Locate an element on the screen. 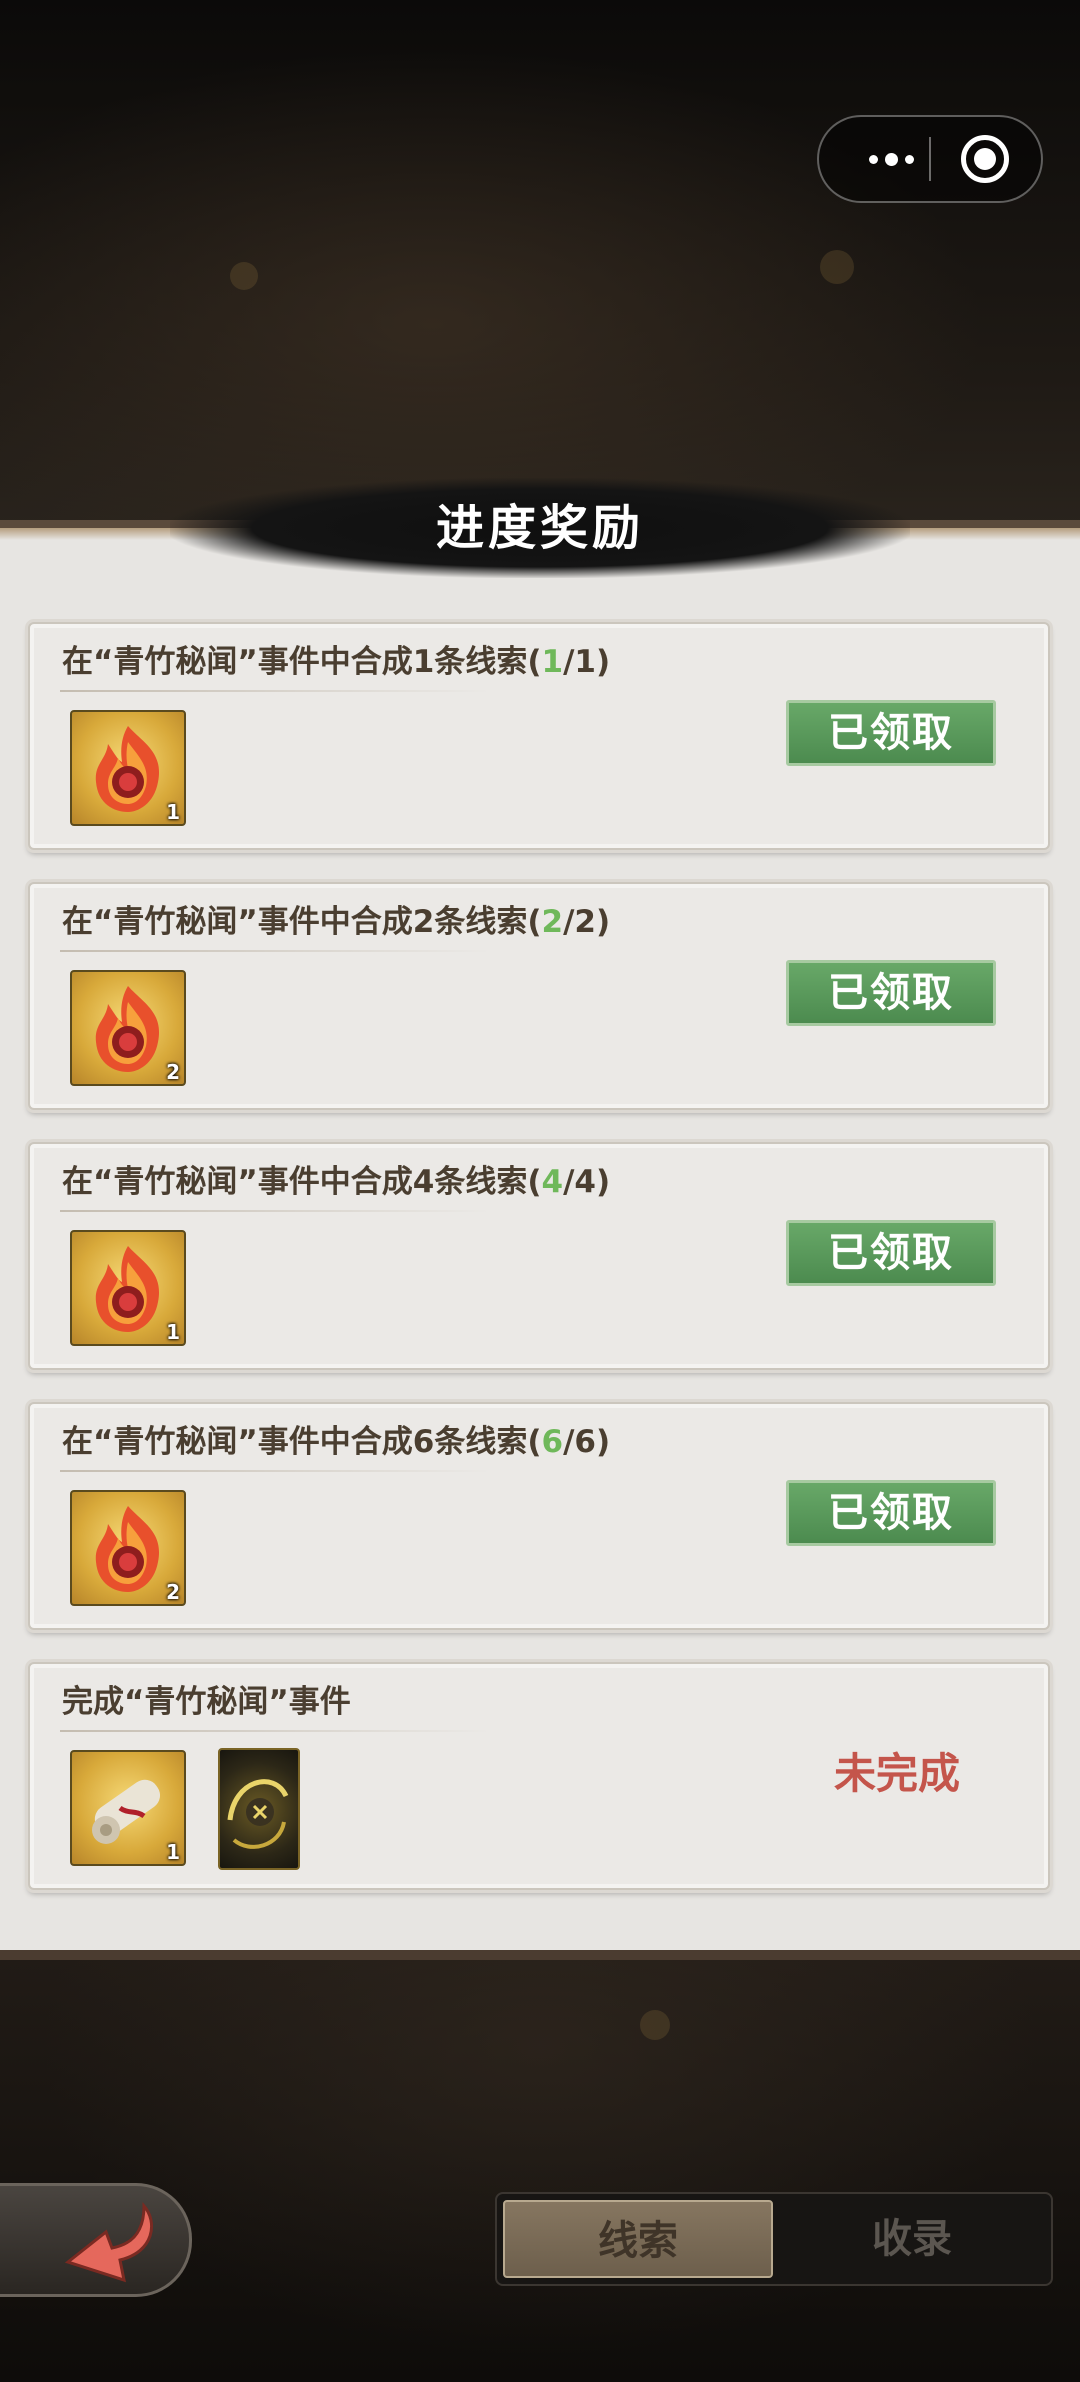 This screenshot has width=1080, height=2382. golden-swirl-icon is located at coordinates (258, 1814).